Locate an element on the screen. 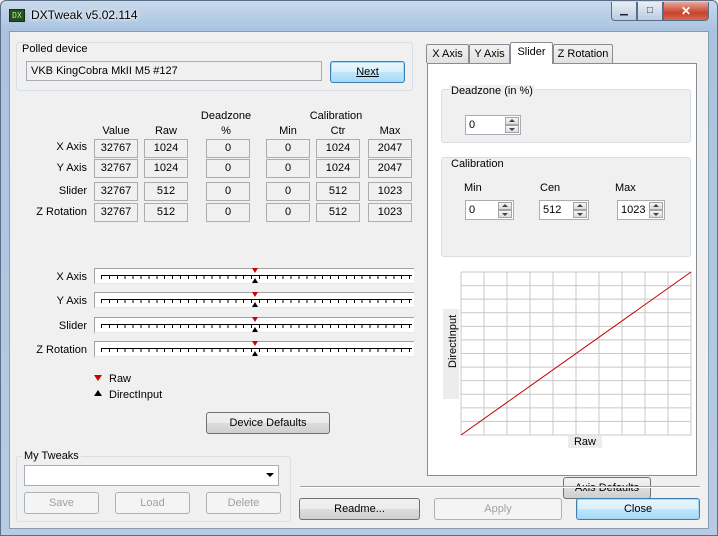 Image resolution: width=718 pixels, height=536 pixels. row-label: Y Axis is located at coordinates (71, 168).